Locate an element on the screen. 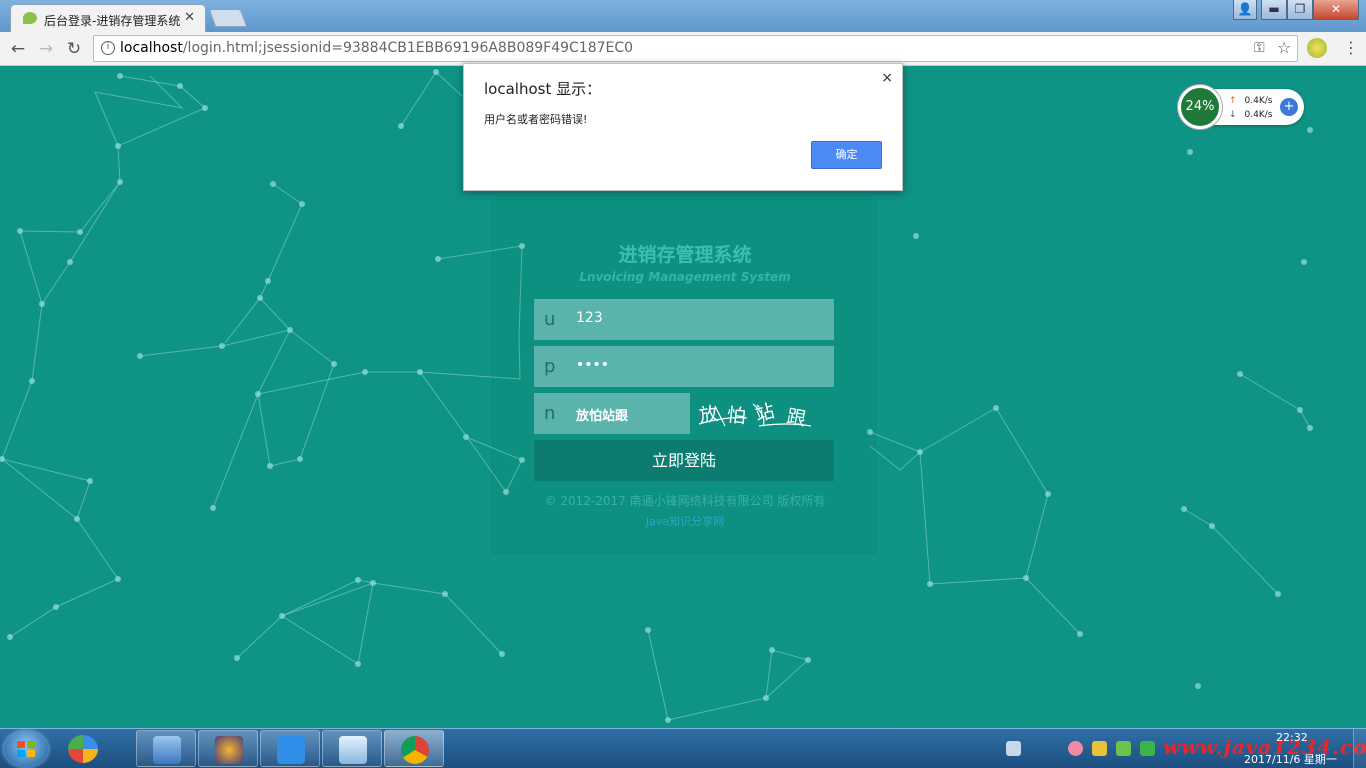 The width and height of the screenshot is (1366, 768). forward-button: → is located at coordinates (46, 49).